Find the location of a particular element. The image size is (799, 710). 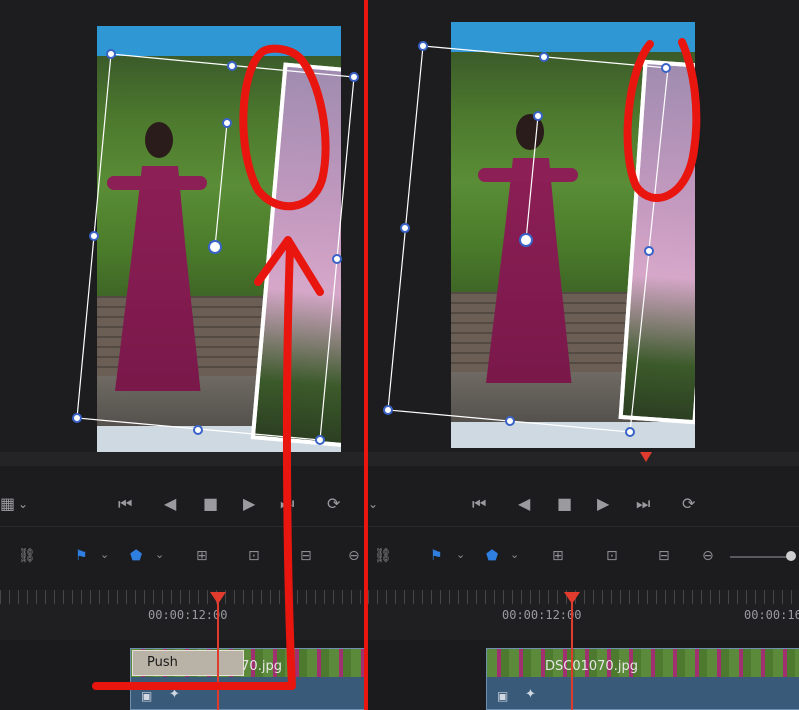

transport-controls: ⌄ ⏮ ◀ ■ ▶ ⏭ ⟳ is located at coordinates (583, 503).